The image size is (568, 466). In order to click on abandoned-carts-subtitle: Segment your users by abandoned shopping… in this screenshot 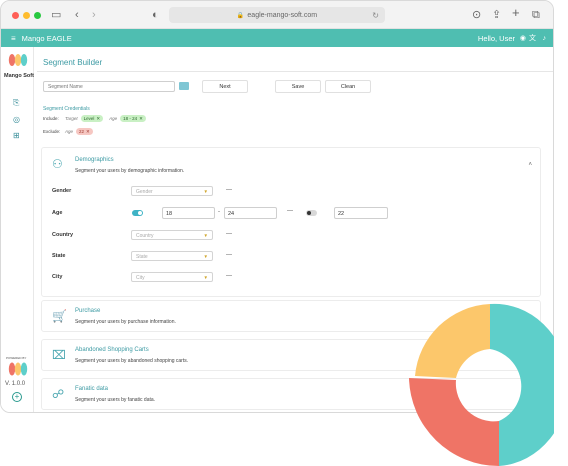, I will do `click(132, 361)`.